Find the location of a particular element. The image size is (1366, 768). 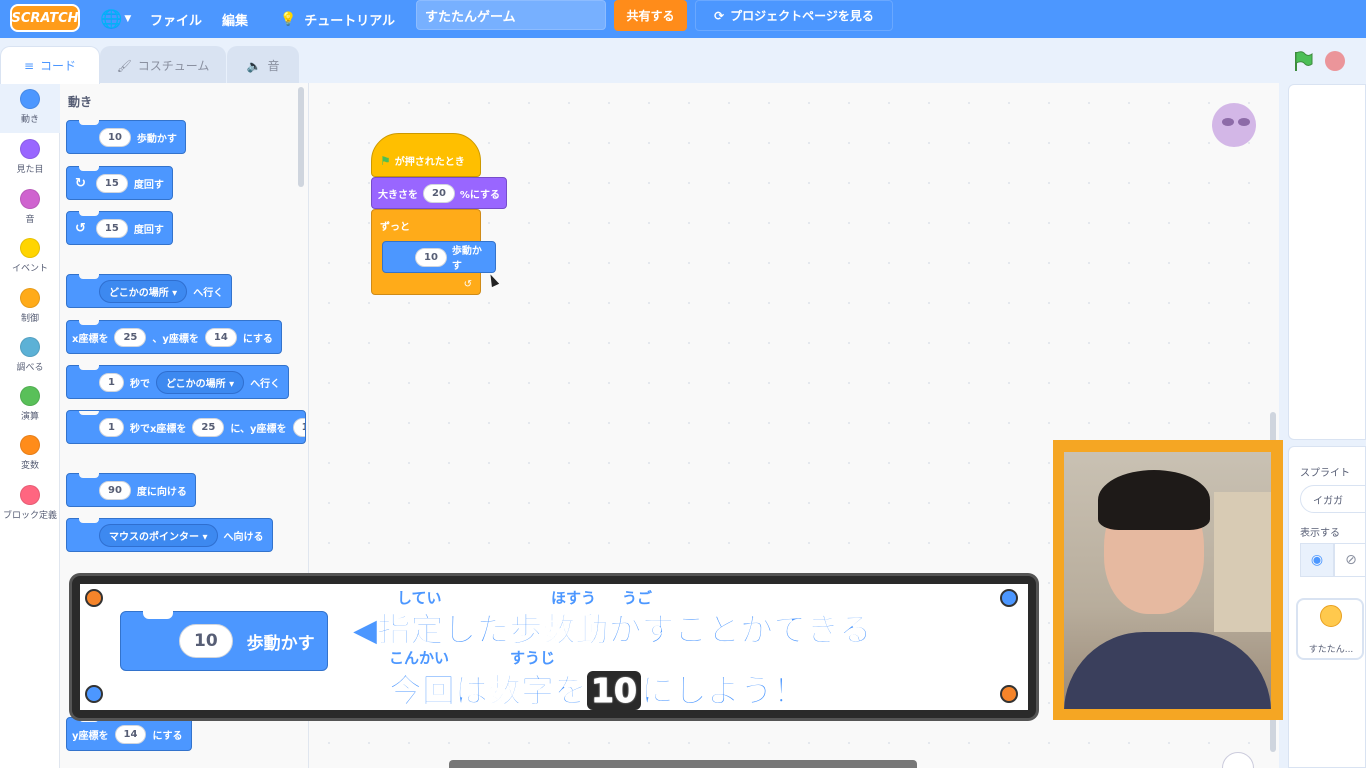

scratch-logo: SCRATCH is located at coordinates (45, 18).